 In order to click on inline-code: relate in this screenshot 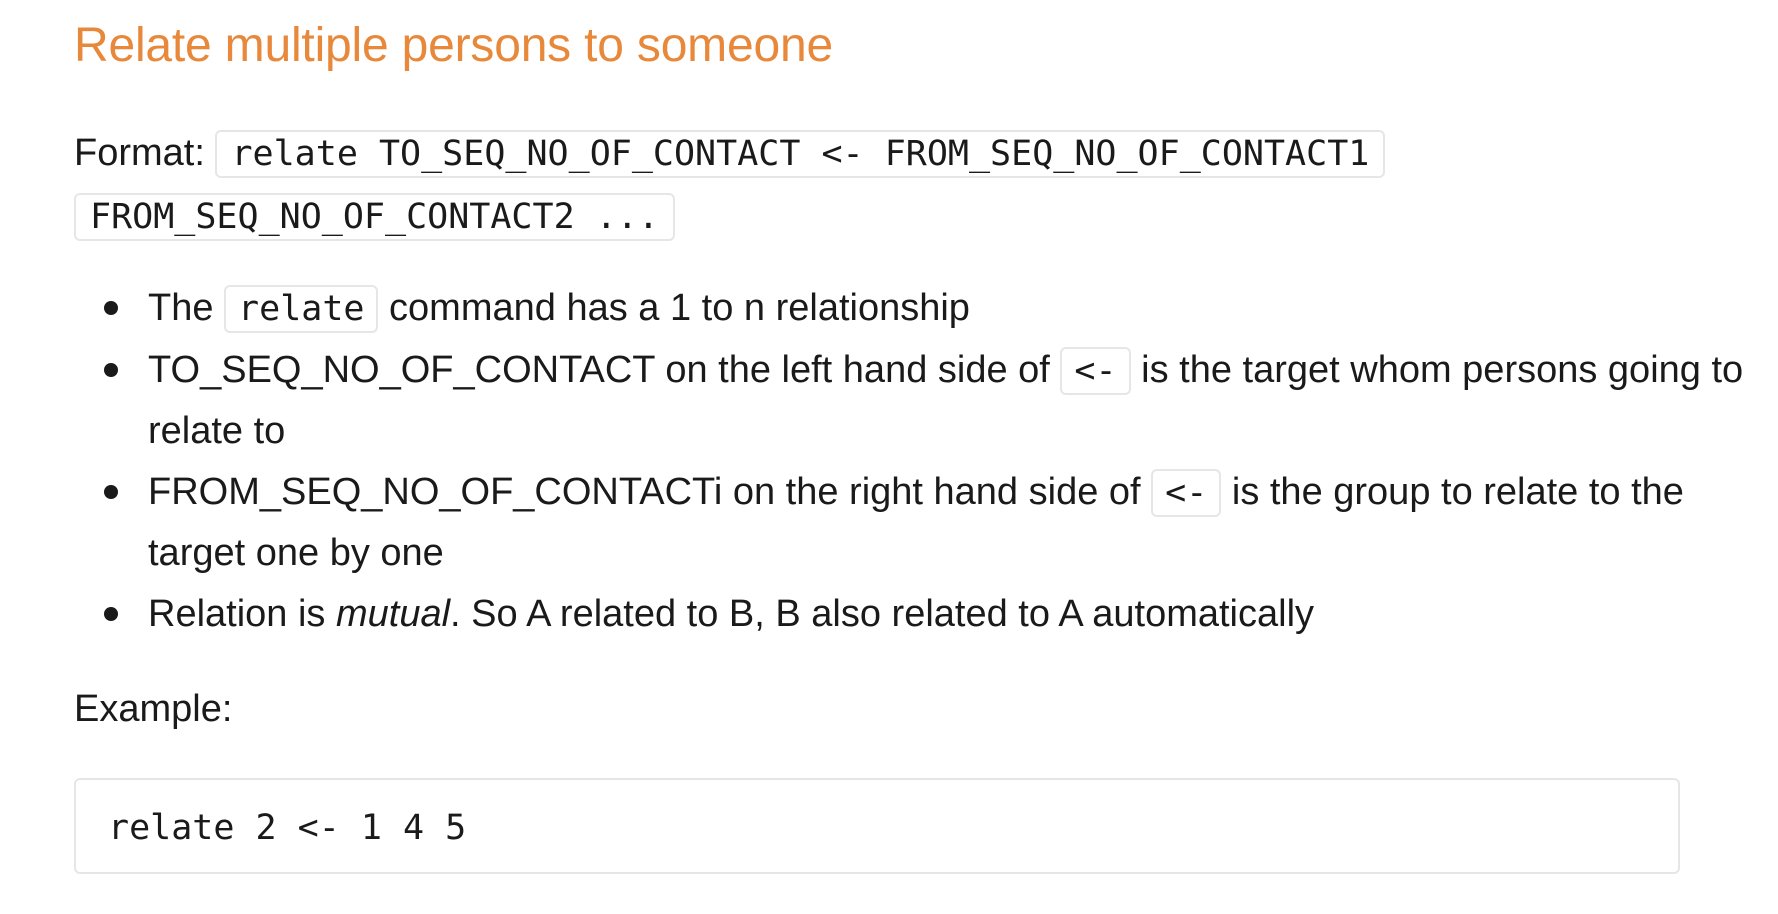, I will do `click(301, 309)`.